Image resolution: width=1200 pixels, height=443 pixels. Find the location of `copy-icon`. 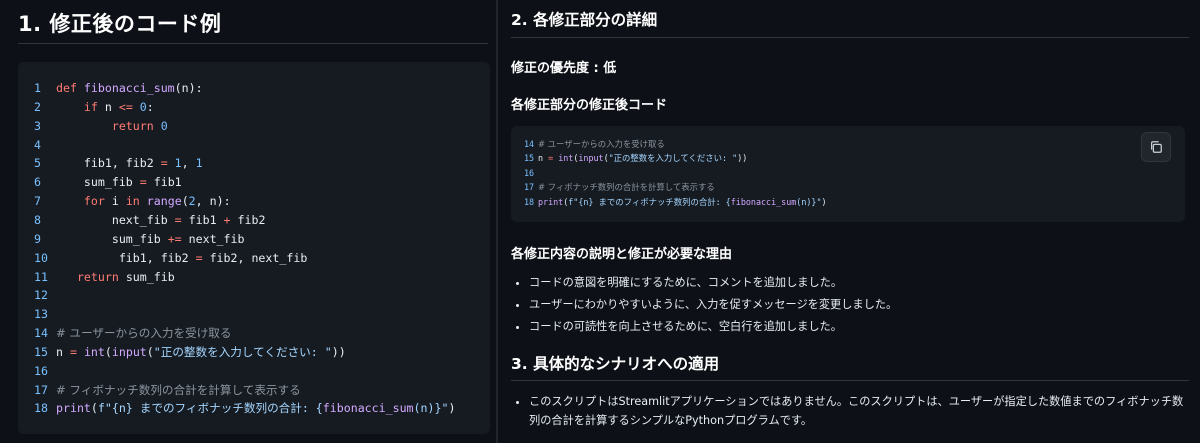

copy-icon is located at coordinates (1156, 147).